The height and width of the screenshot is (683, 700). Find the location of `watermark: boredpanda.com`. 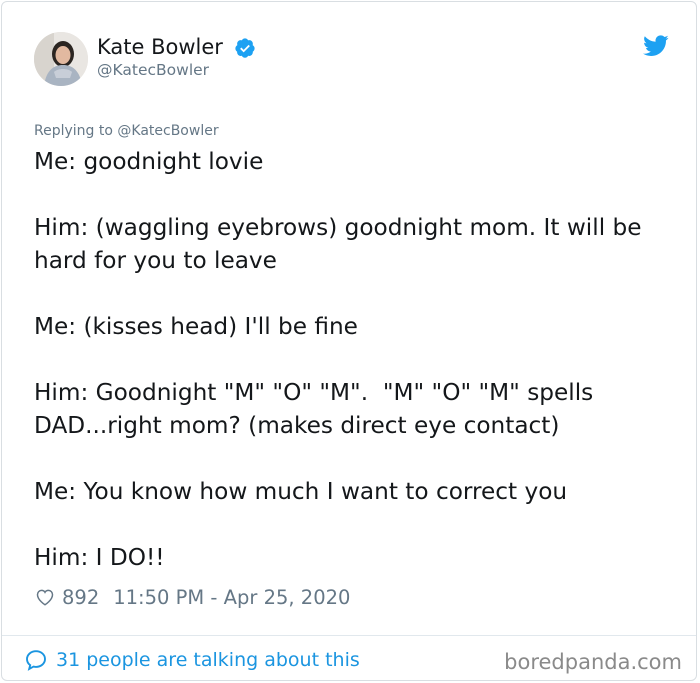

watermark: boredpanda.com is located at coordinates (593, 662).